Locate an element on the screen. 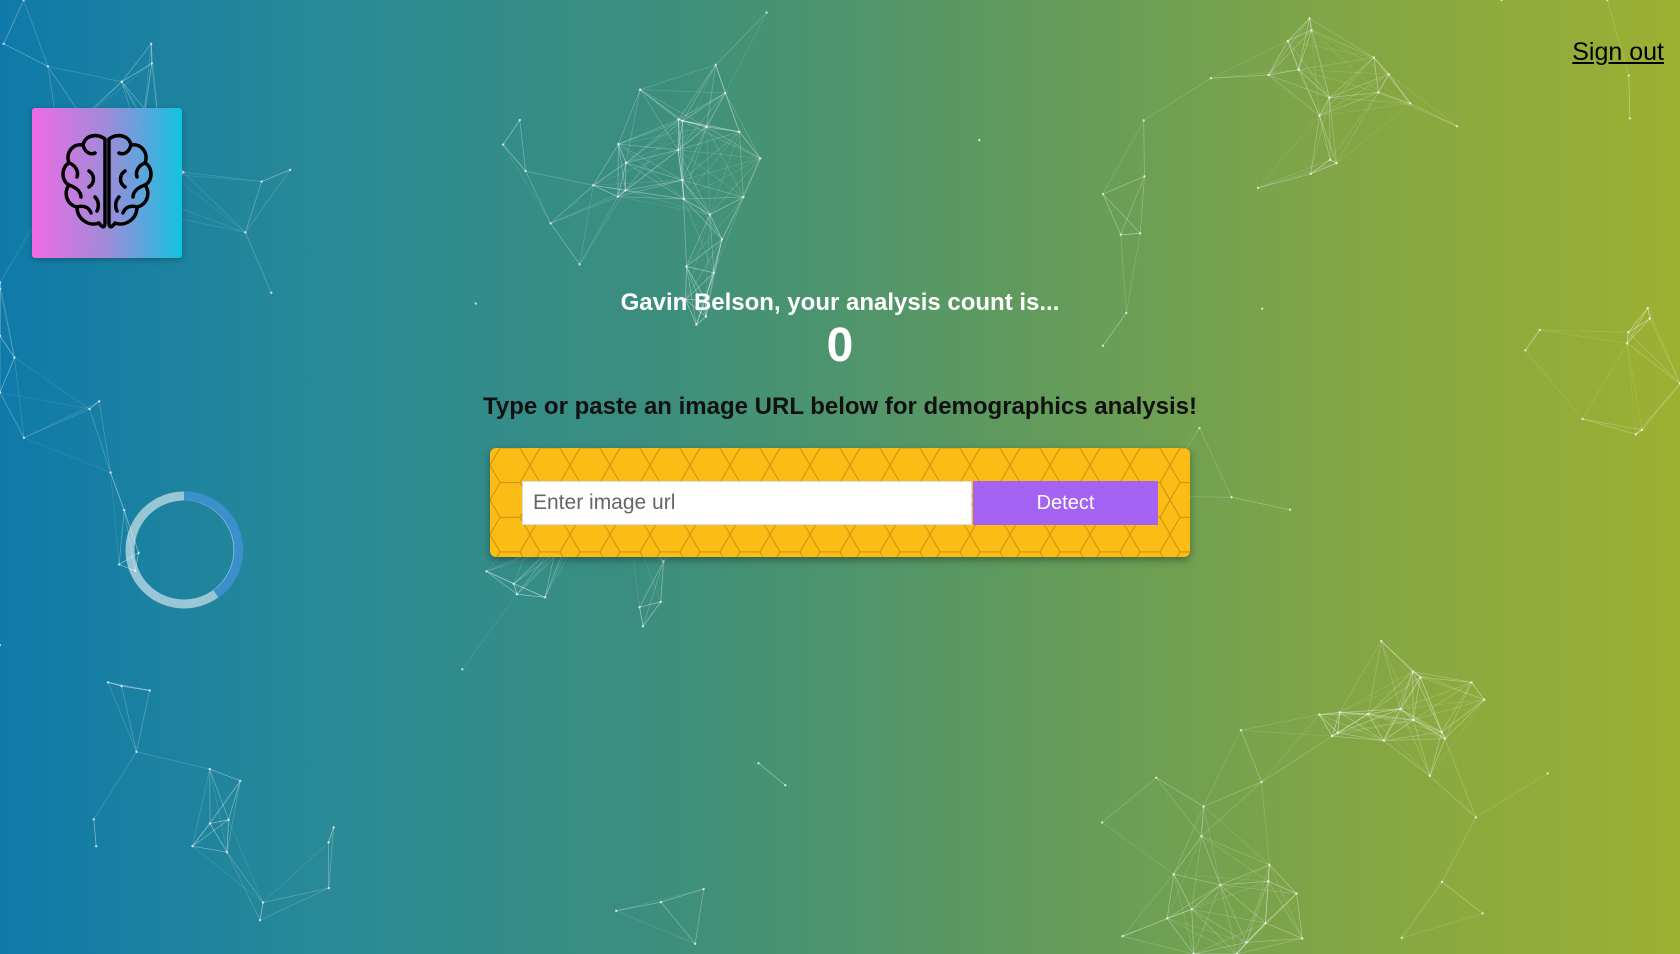  detect-button: Detect is located at coordinates (1065, 503).